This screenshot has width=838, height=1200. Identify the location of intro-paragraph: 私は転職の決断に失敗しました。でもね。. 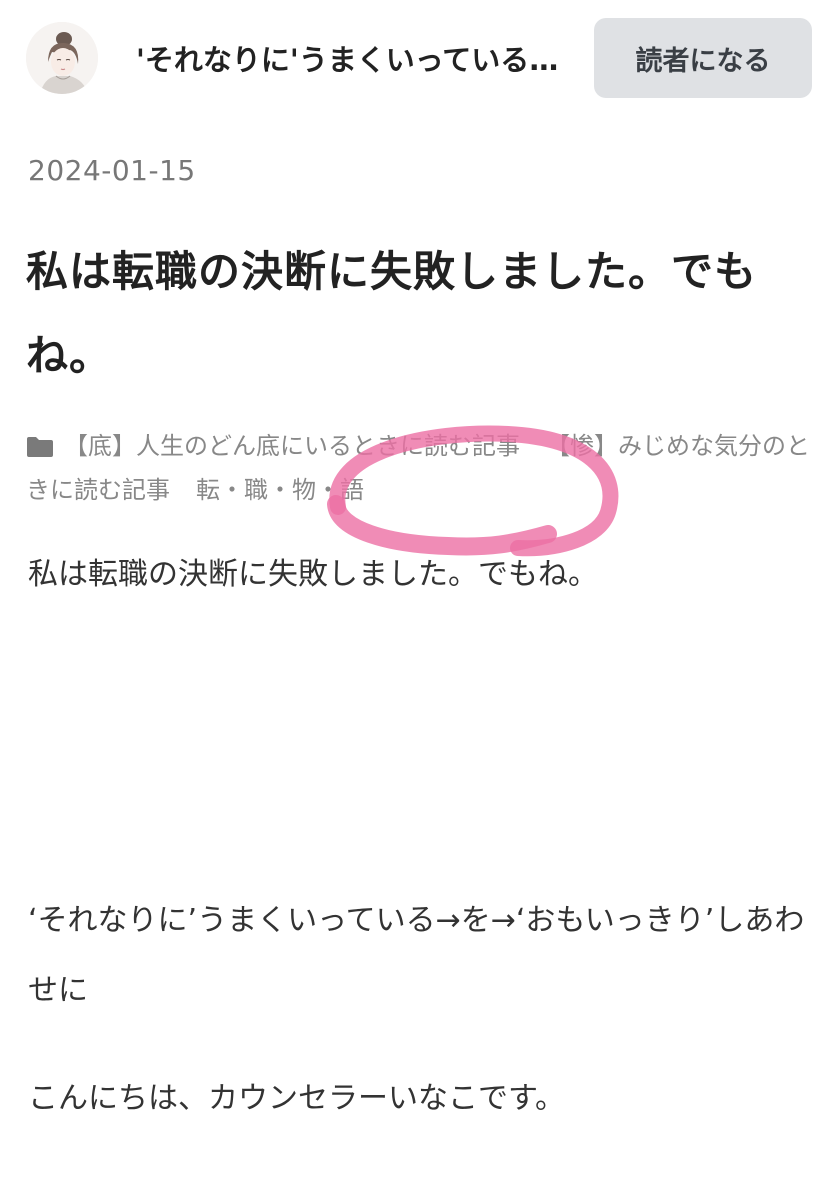
(313, 574).